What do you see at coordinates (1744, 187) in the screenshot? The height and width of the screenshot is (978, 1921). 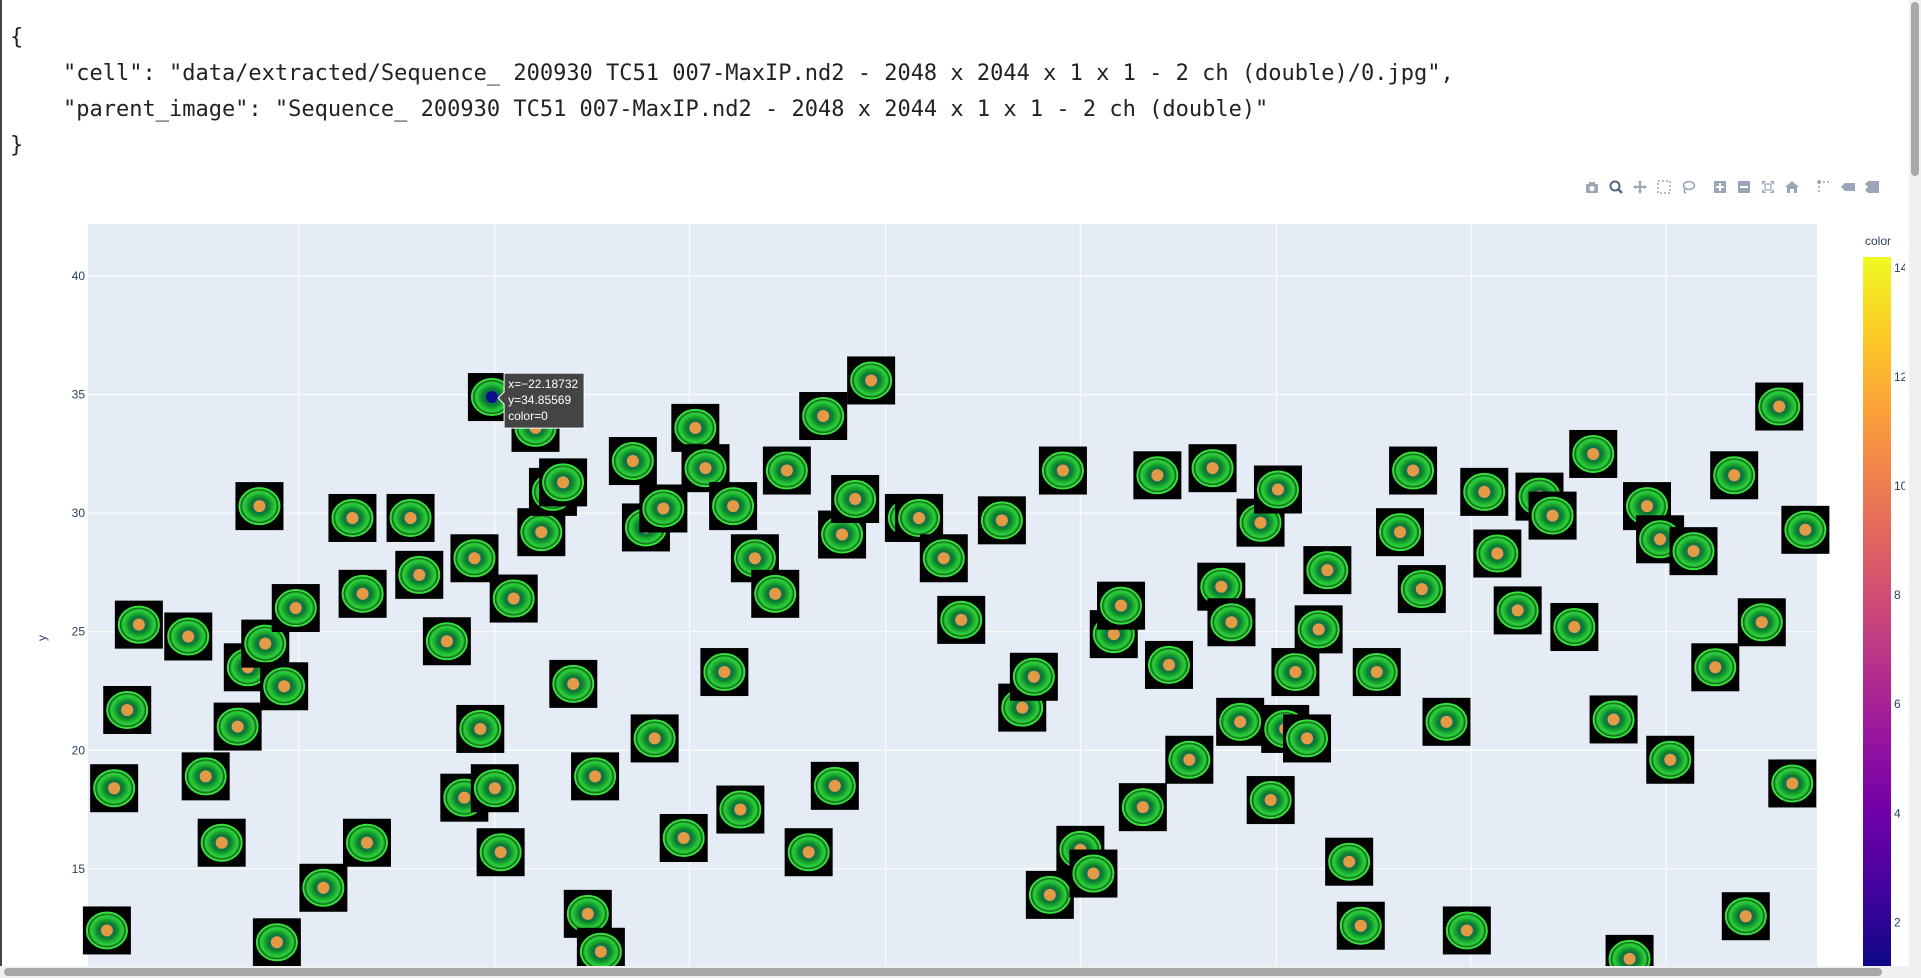 I see `zoom-out-icon` at bounding box center [1744, 187].